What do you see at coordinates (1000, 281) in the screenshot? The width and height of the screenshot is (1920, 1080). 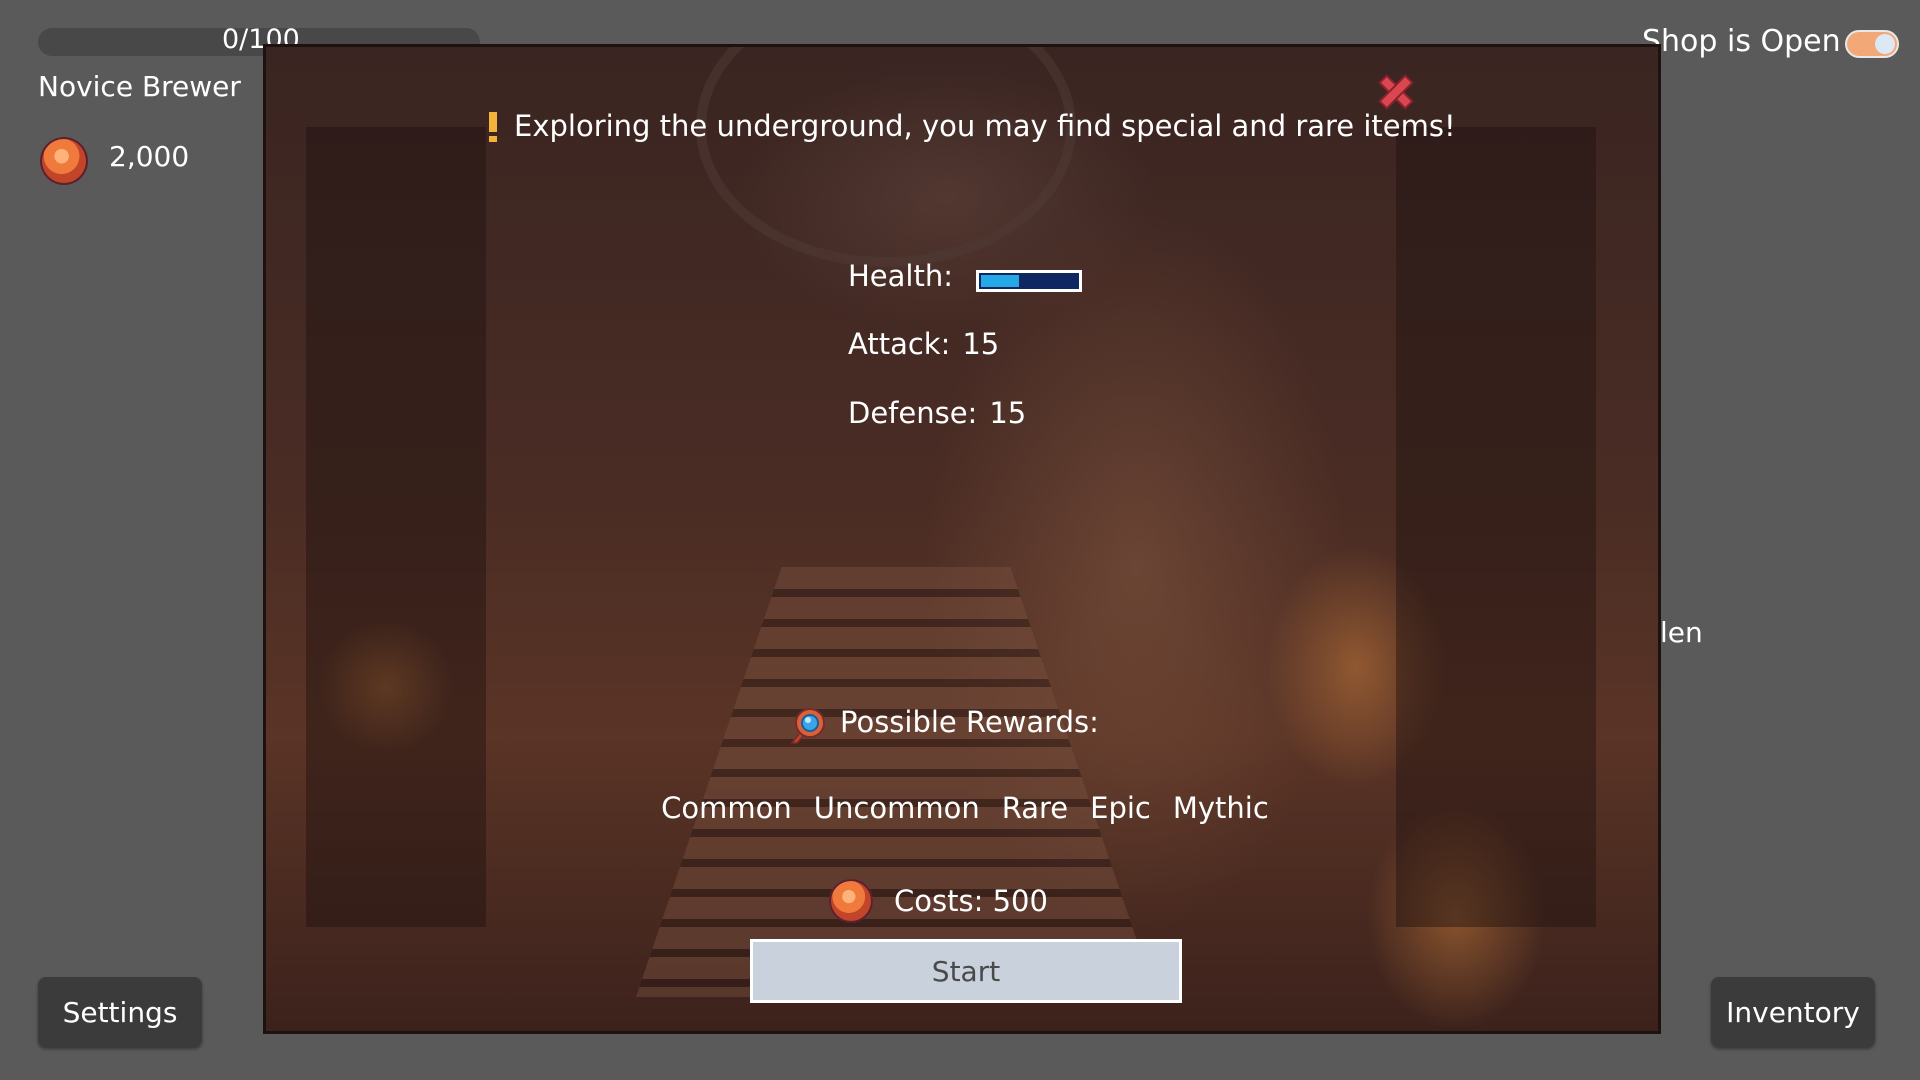 I see `health-bar-fill` at bounding box center [1000, 281].